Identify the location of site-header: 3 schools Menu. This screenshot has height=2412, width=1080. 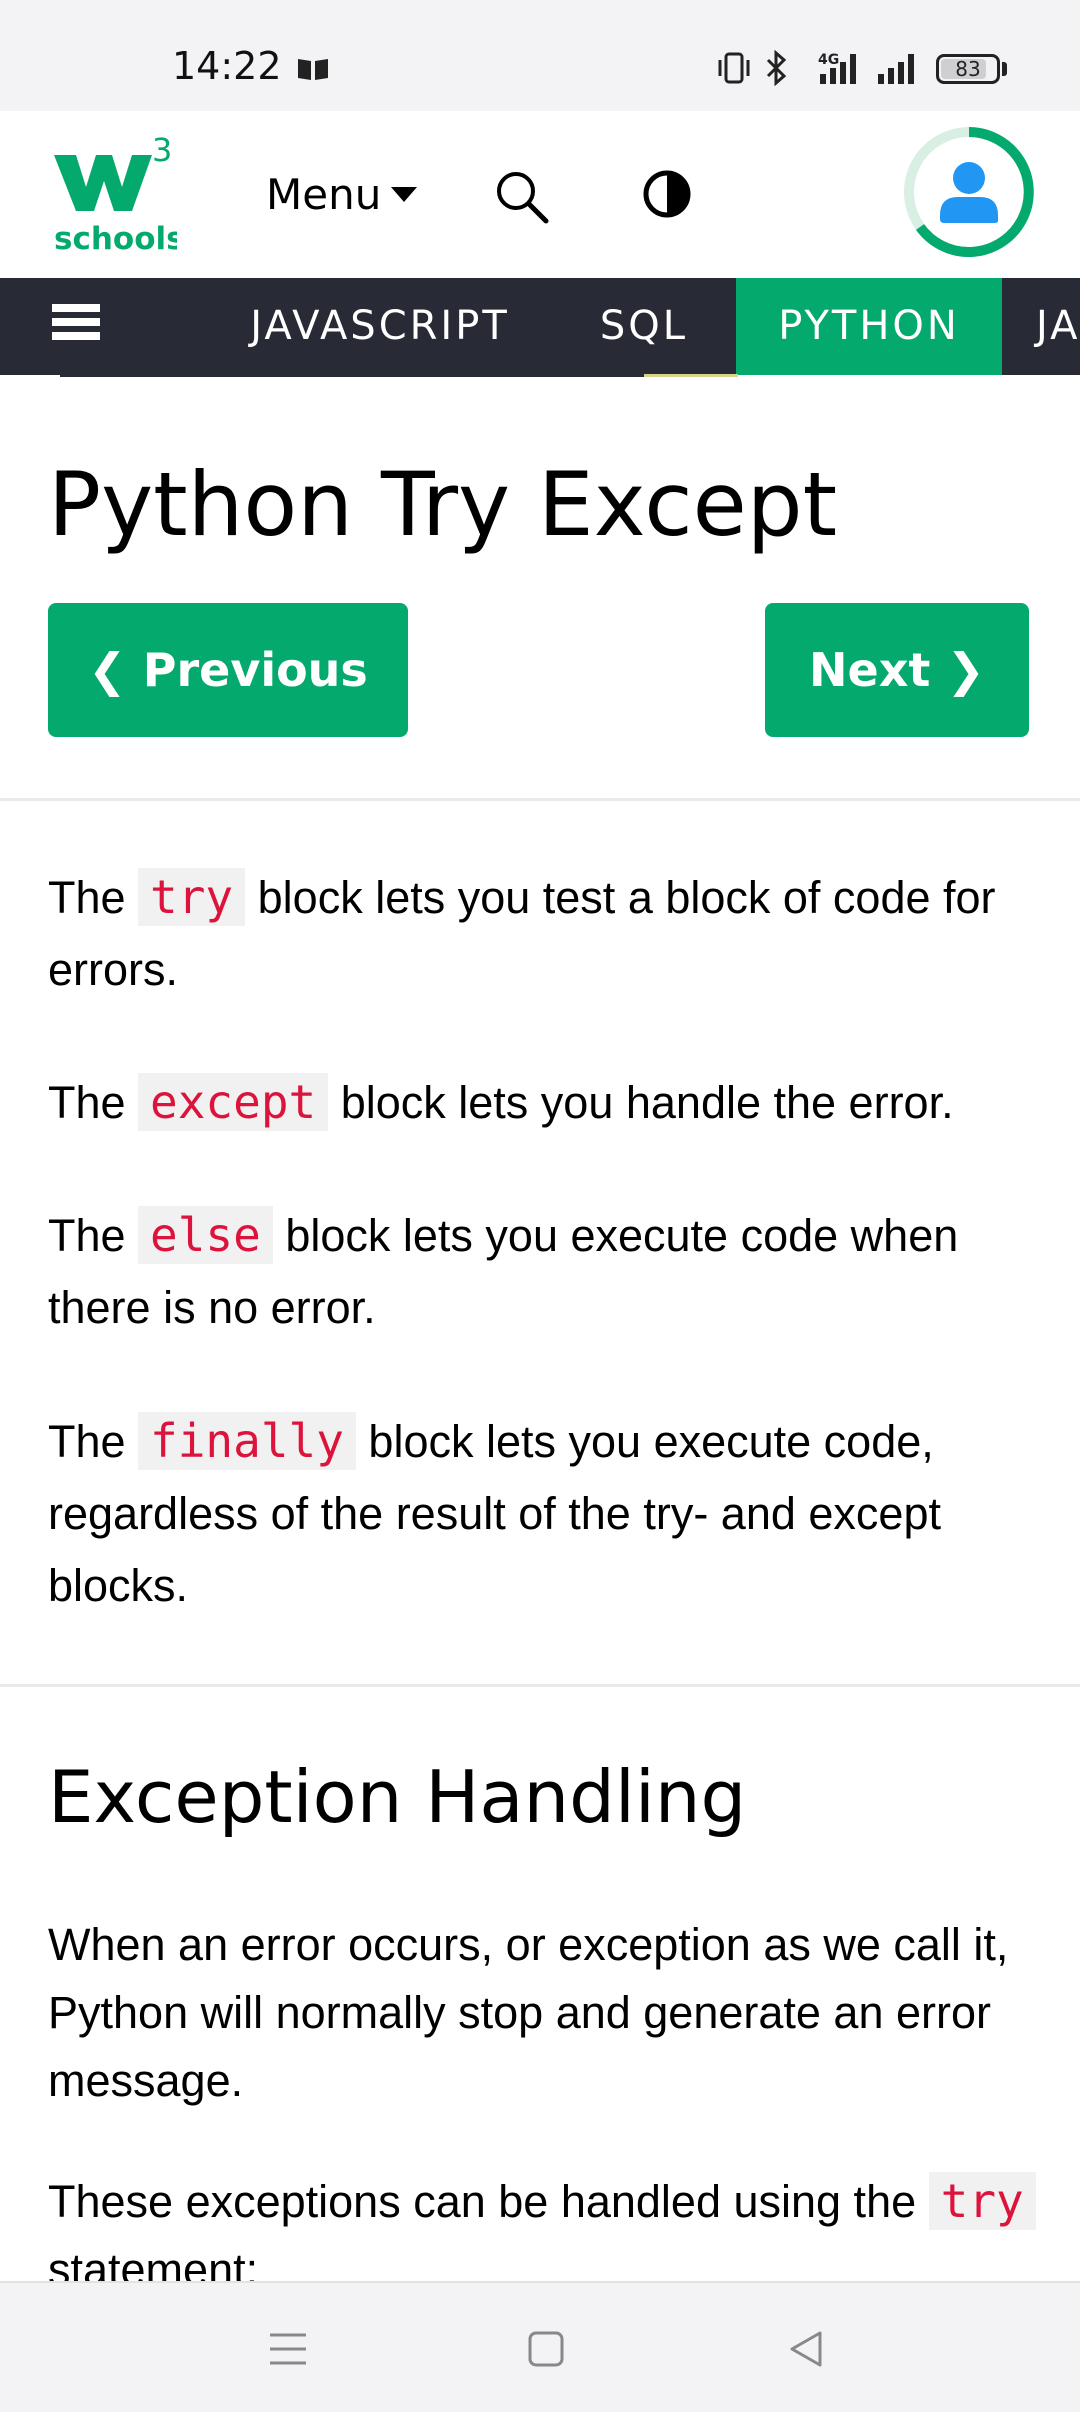
(540, 194).